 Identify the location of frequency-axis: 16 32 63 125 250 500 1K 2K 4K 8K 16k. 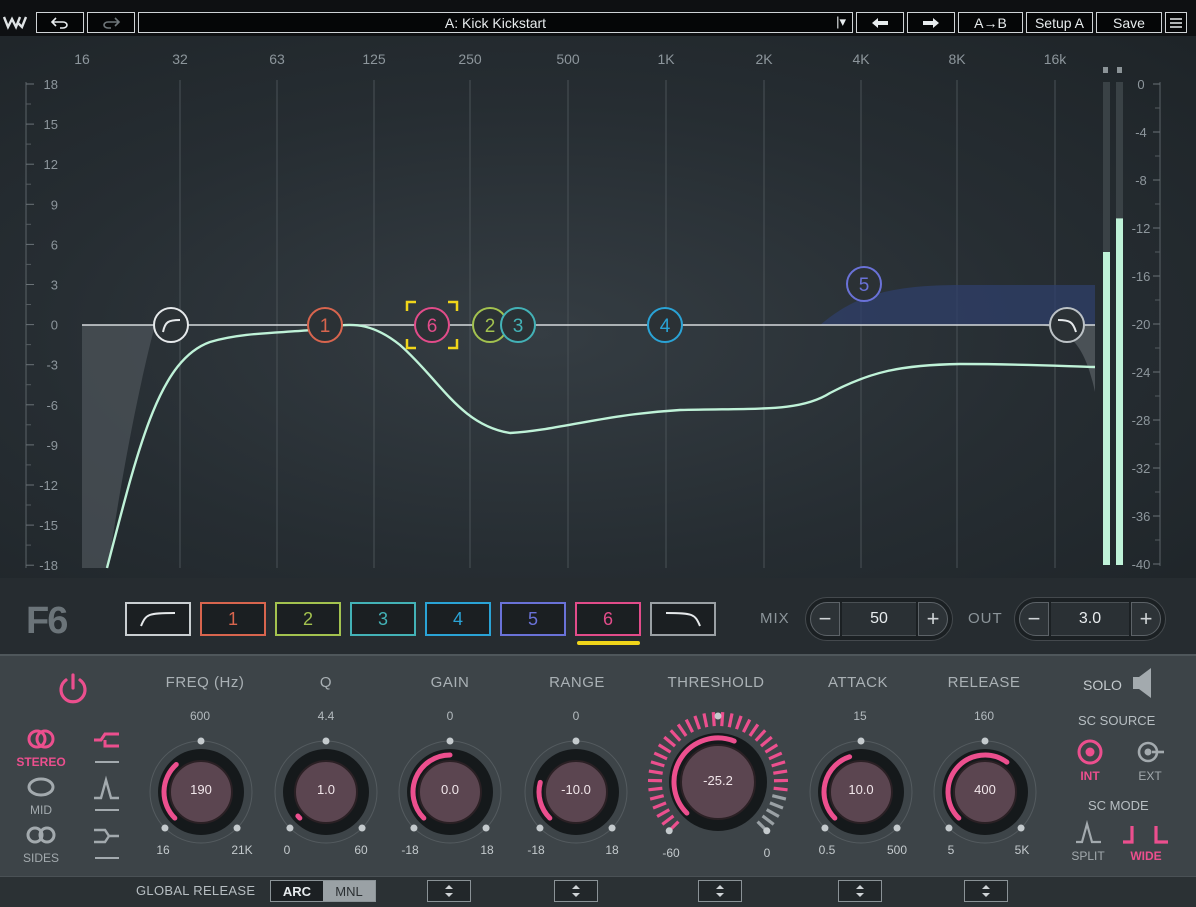
(570, 59).